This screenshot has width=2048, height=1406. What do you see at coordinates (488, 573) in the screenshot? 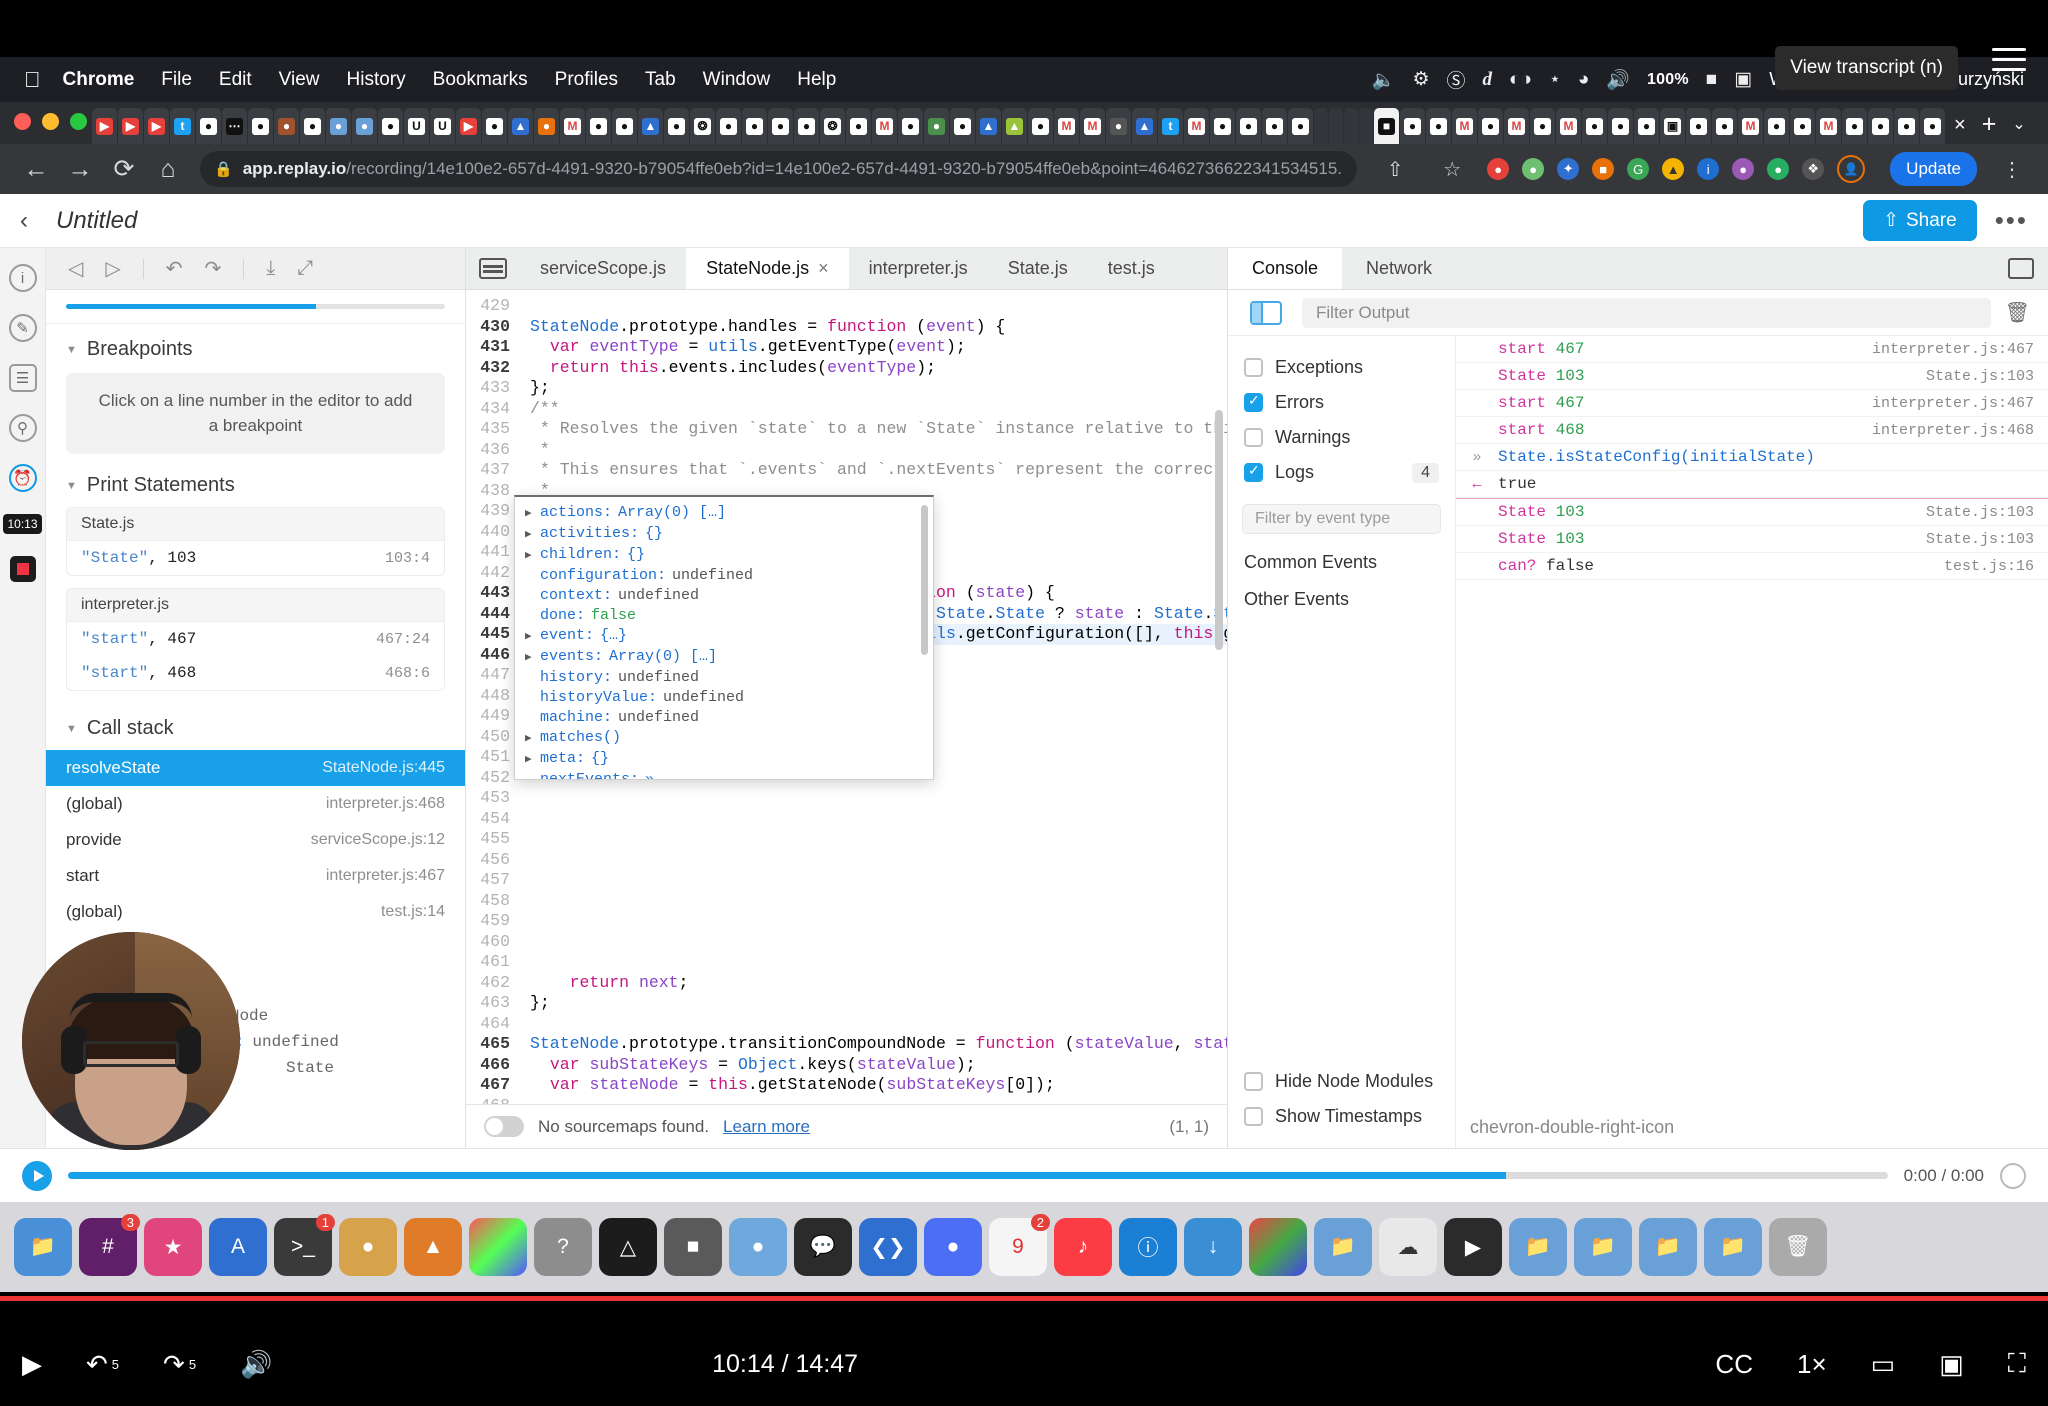
I see `line-number: 442` at bounding box center [488, 573].